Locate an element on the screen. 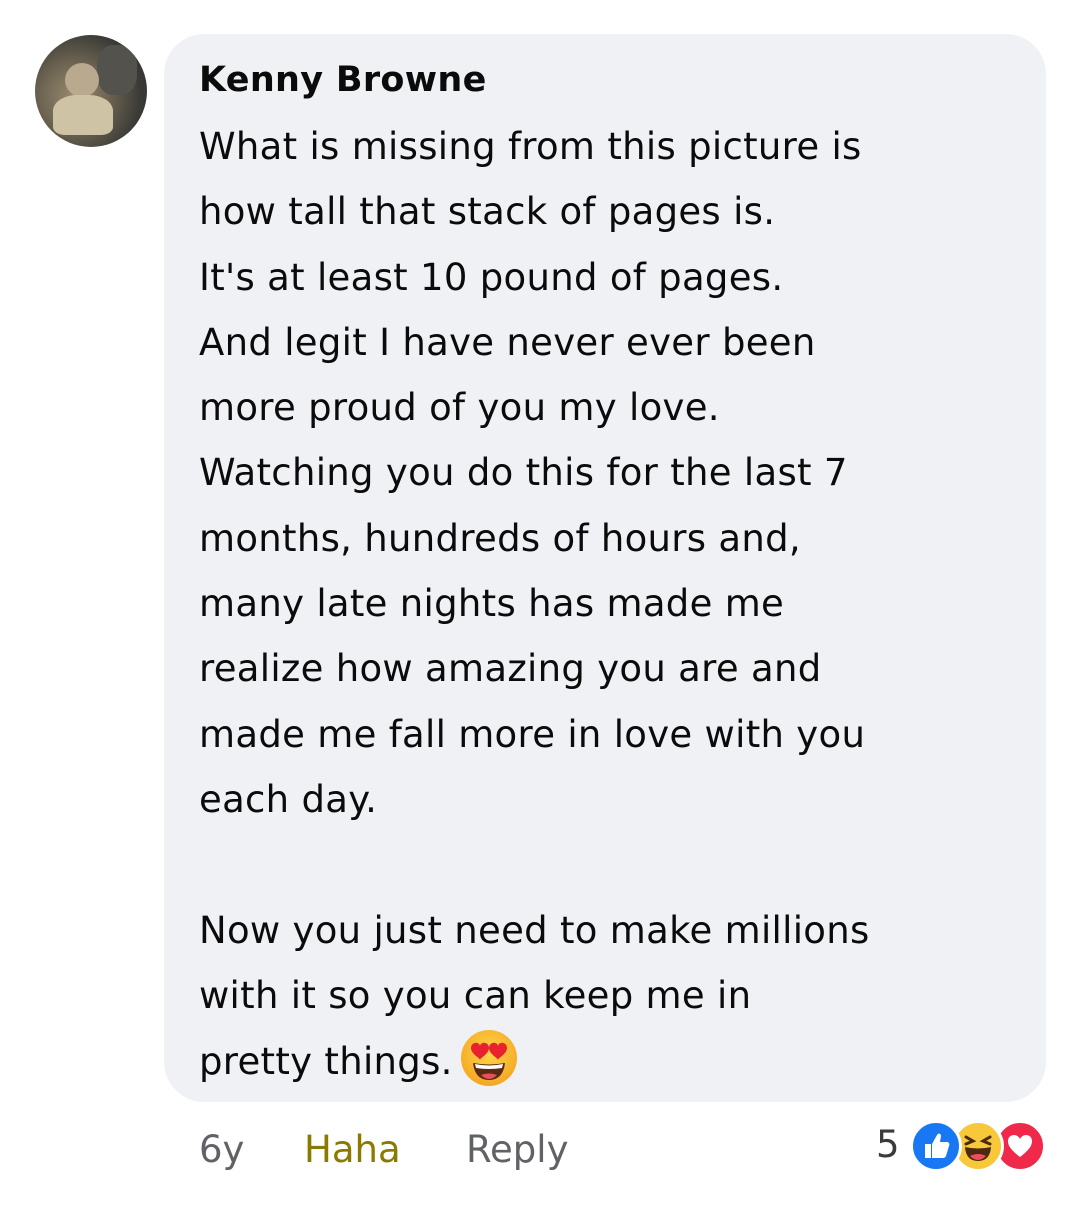 This screenshot has width=1079, height=1205. comment-line: made me fall more in love with you is located at coordinates (532, 734).